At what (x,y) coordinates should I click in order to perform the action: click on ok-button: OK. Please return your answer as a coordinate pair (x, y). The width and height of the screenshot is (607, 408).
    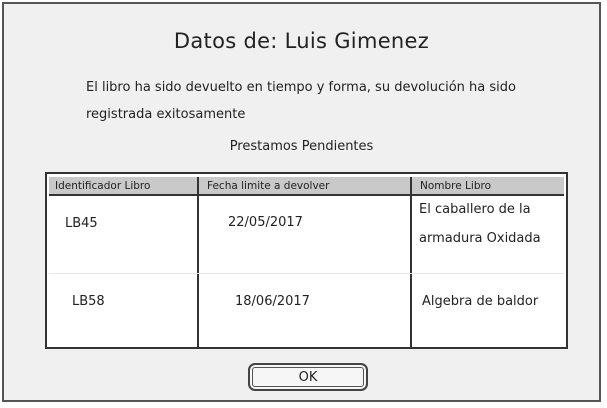
    Looking at the image, I should click on (308, 377).